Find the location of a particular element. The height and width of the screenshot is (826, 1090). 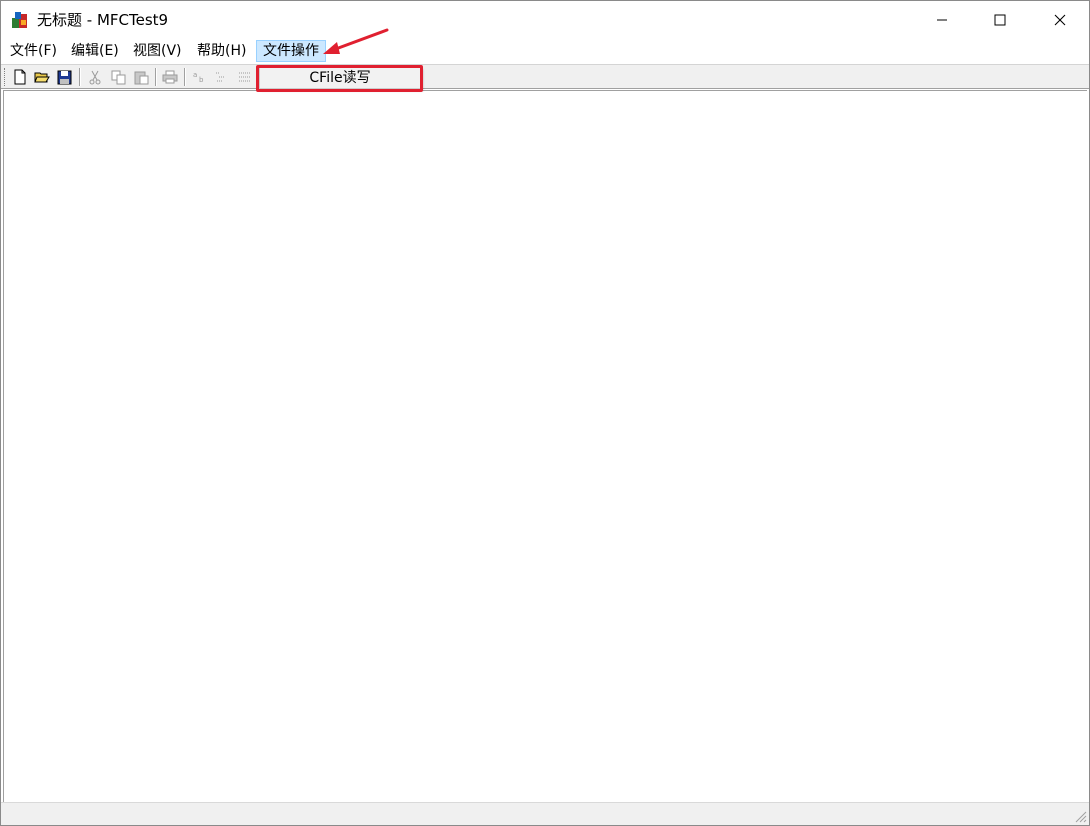

maximize-button is located at coordinates (1000, 20).